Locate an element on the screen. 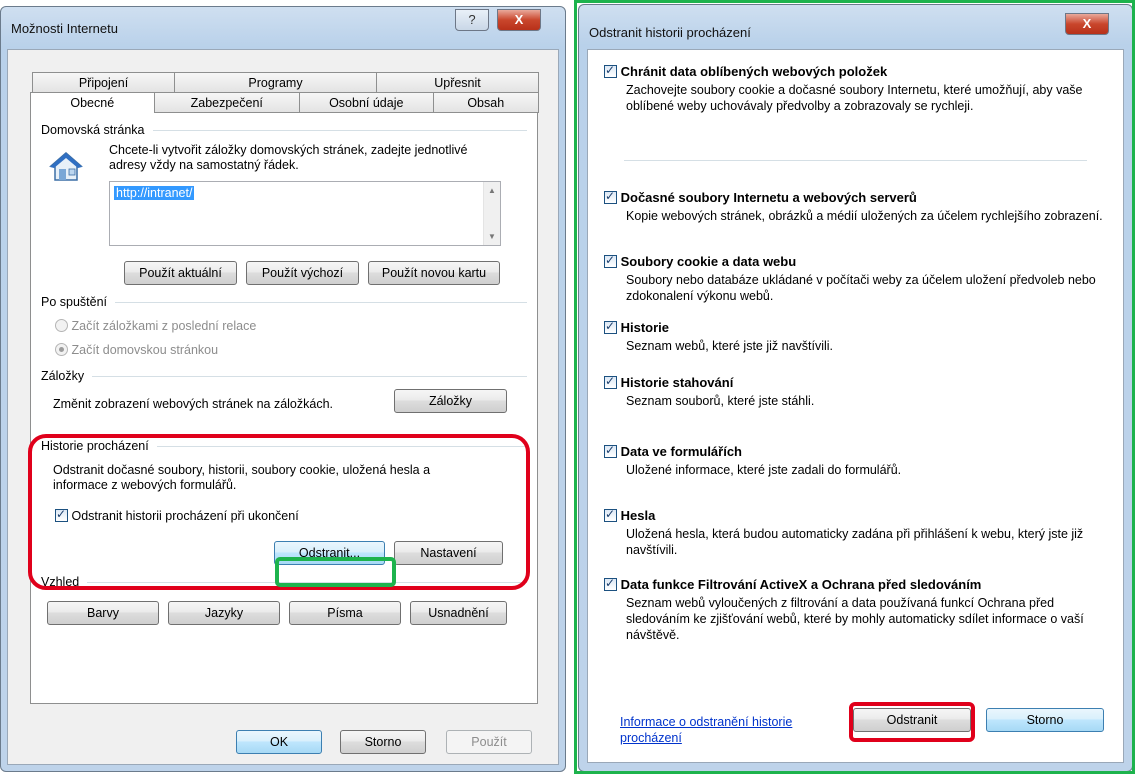 Image resolution: width=1135 pixels, height=774 pixels. appearance-group-label: Vzhled is located at coordinates (284, 582).